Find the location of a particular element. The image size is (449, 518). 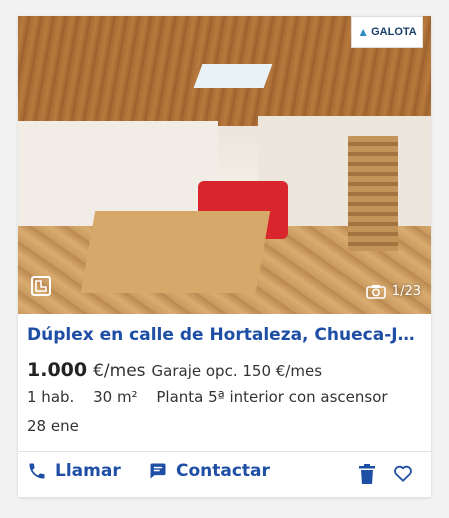

listing-date: 28 ene is located at coordinates (53, 426).